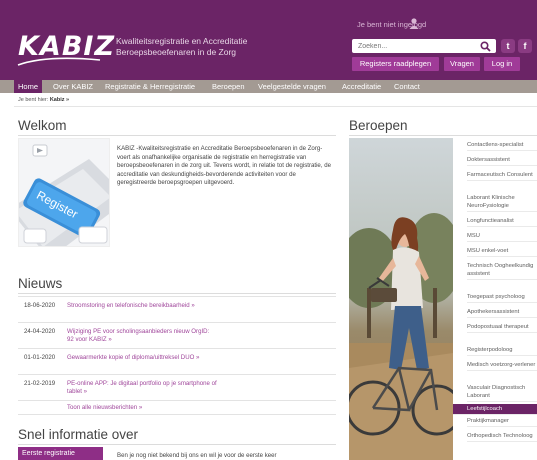  Describe the element at coordinates (59, 100) in the screenshot. I see `breadcrumb-current: Kabiz »` at that location.